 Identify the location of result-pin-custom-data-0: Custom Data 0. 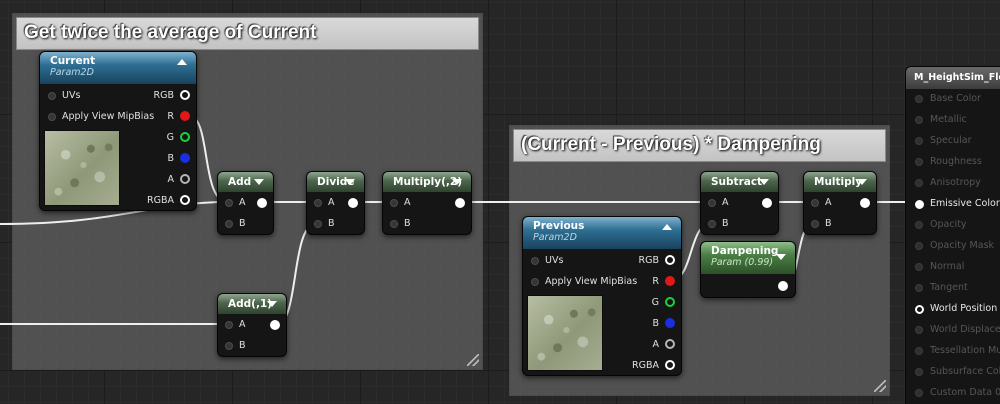
(953, 393).